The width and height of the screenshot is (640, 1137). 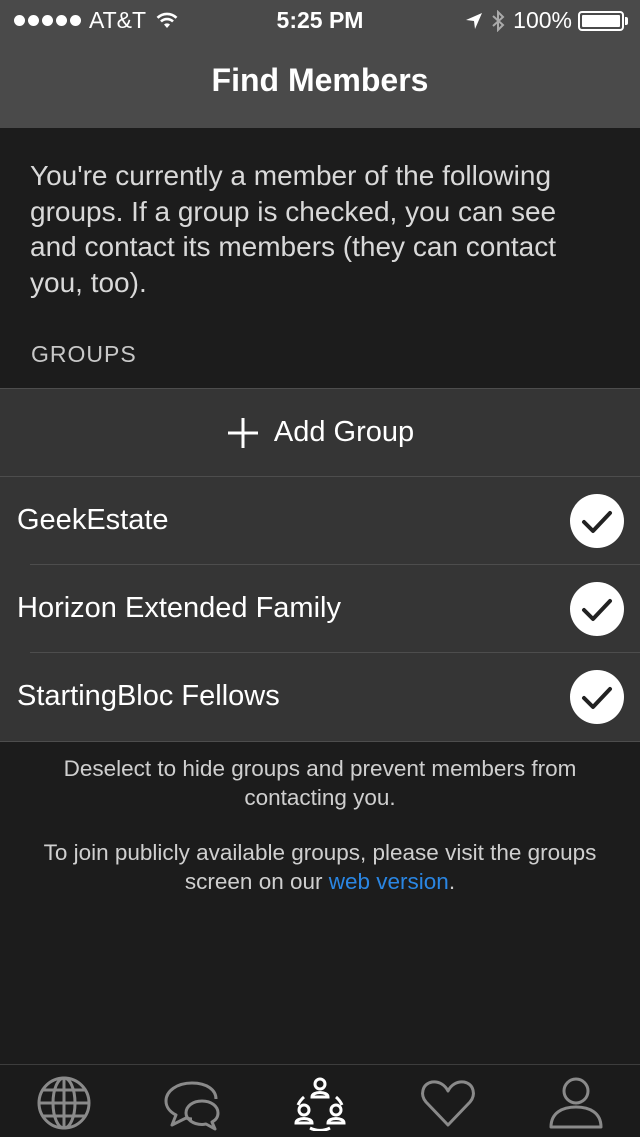 I want to click on group-name: GeekEstate, so click(x=93, y=520).